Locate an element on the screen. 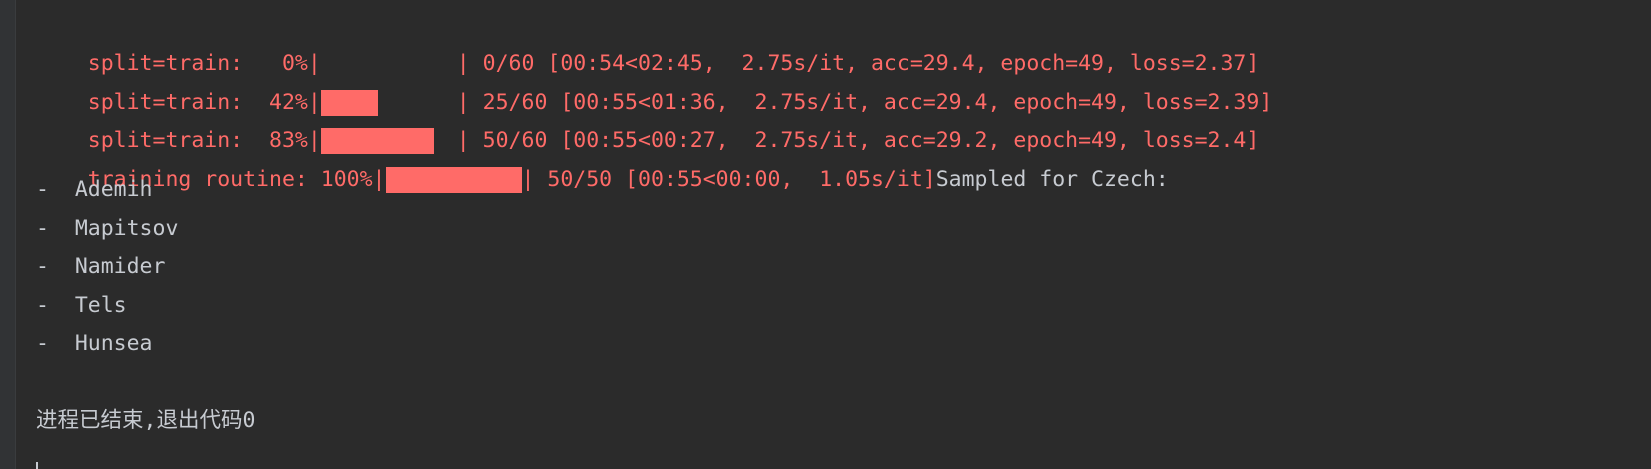 The height and width of the screenshot is (469, 1651). sample-line: - Hunsea is located at coordinates (94, 343).